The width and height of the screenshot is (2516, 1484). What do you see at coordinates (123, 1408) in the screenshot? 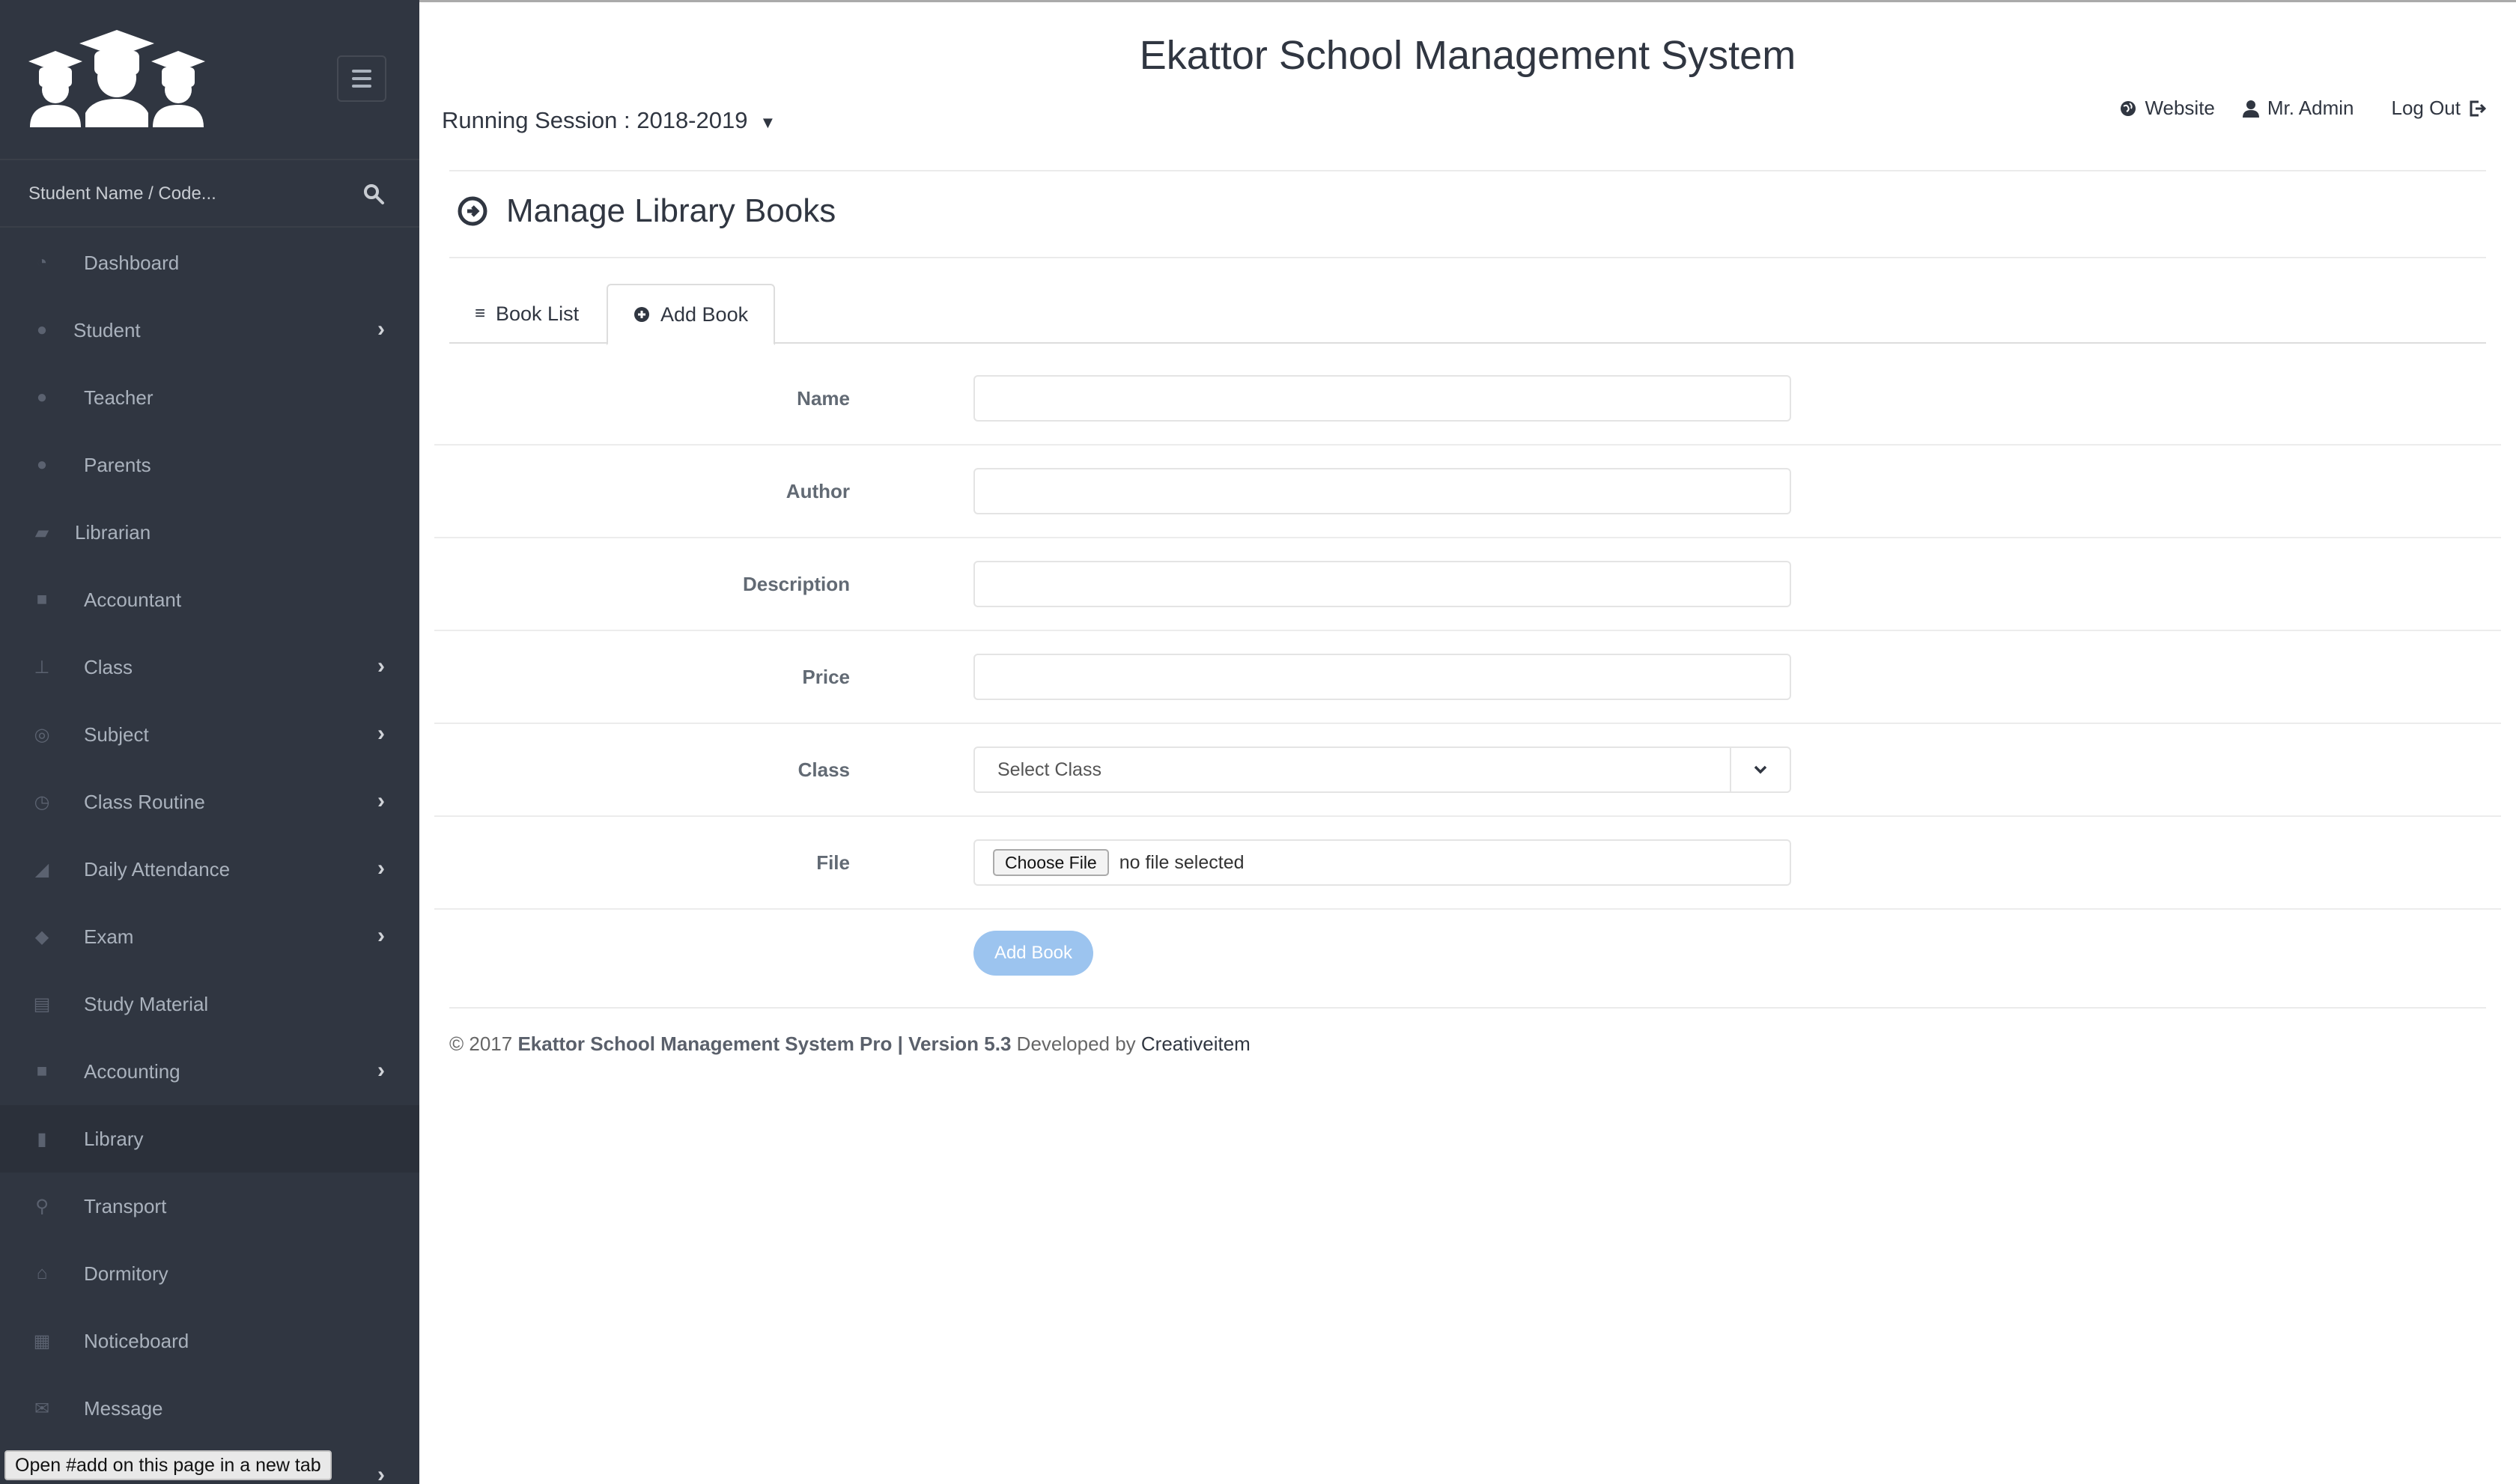
I see `sidebar-item-label: Message` at bounding box center [123, 1408].